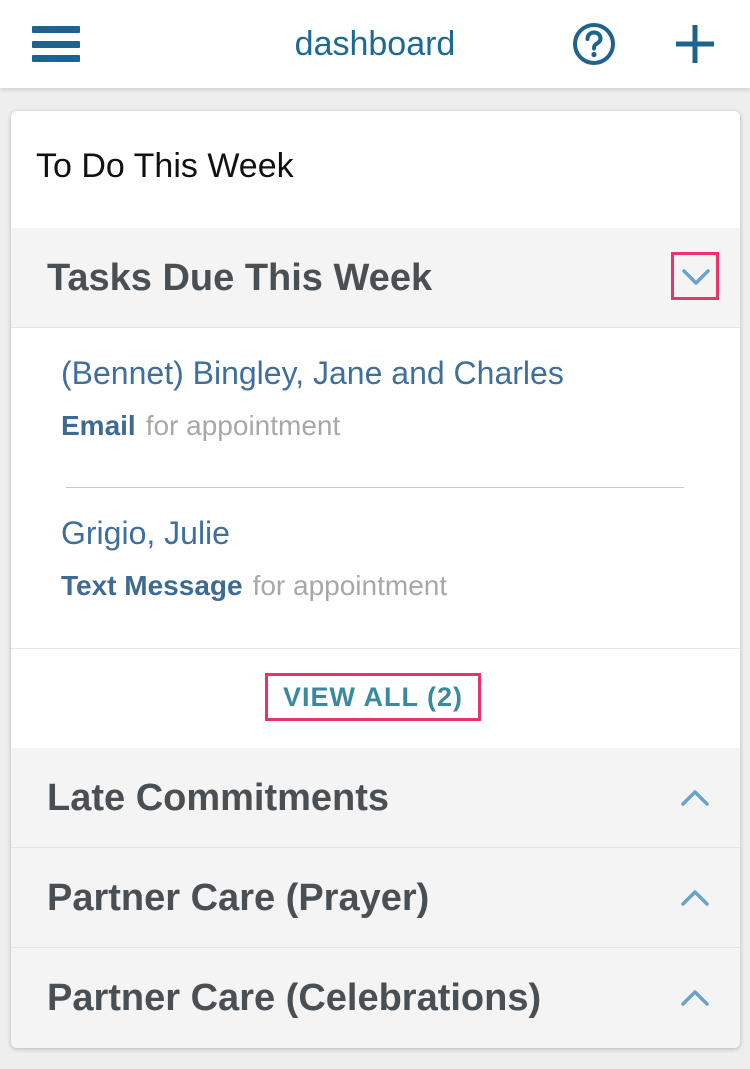  I want to click on section-title: Partner Care (Prayer), so click(238, 898).